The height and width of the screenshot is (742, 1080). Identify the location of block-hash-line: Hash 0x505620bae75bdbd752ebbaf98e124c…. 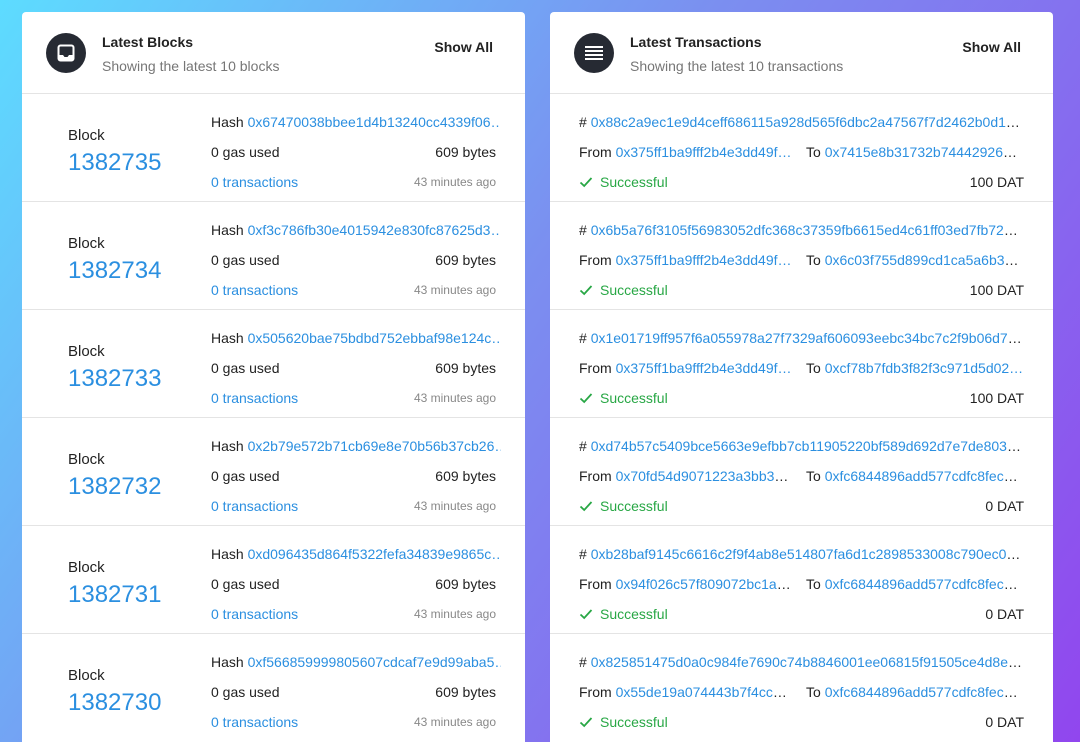
(356, 338).